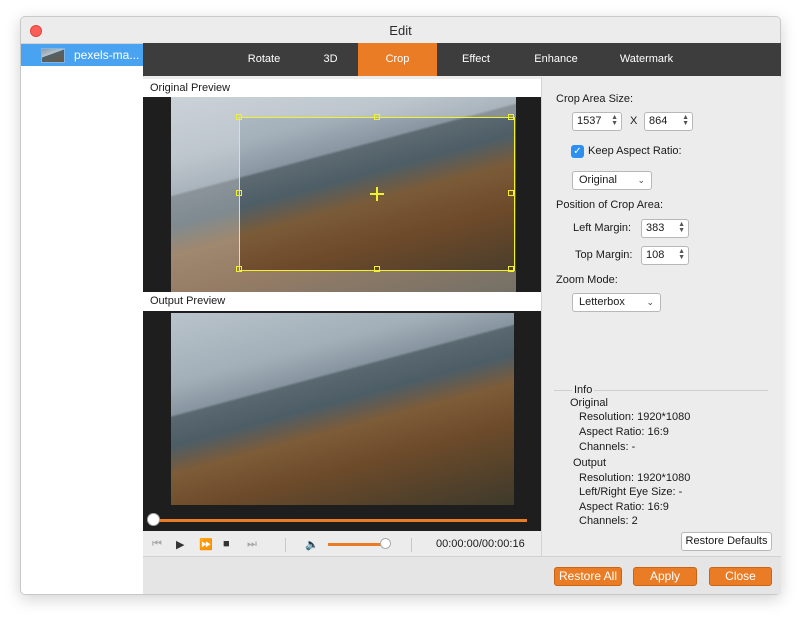 The height and width of the screenshot is (617, 800). What do you see at coordinates (480, 544) in the screenshot?
I see `timecode: 00:00:00/00:00:16` at bounding box center [480, 544].